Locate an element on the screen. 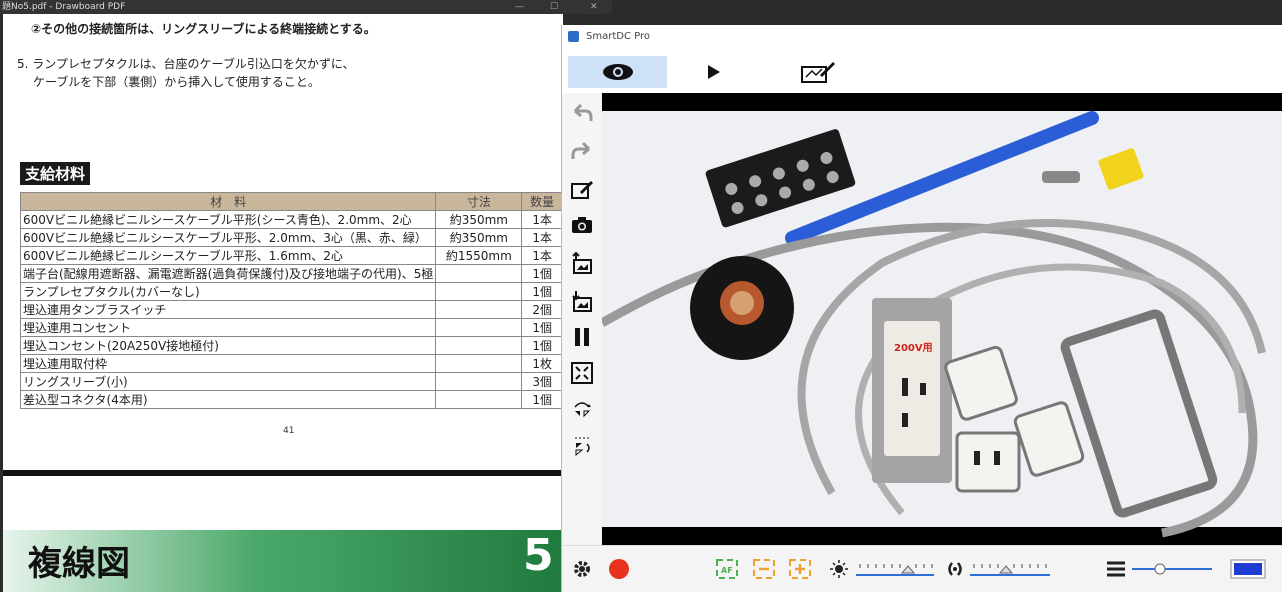 The width and height of the screenshot is (1282, 592). annotate-board-icon is located at coordinates (818, 72).